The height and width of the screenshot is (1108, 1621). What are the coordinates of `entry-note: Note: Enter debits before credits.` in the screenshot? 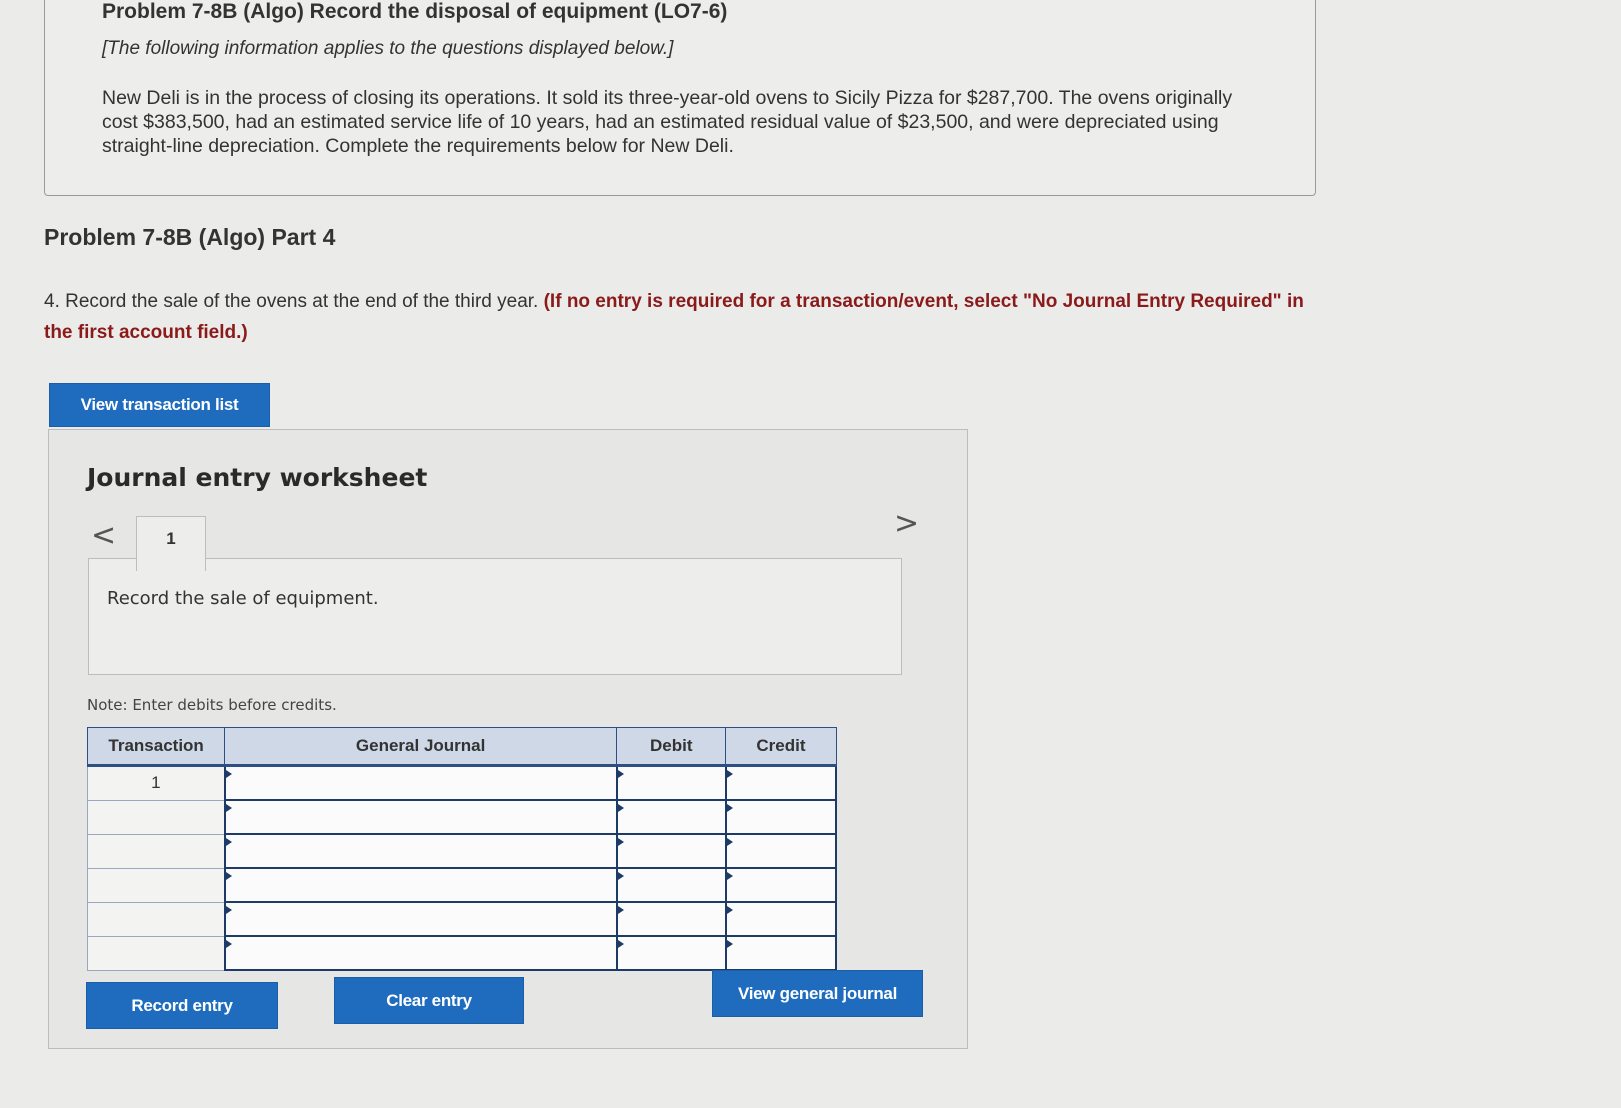 It's located at (212, 705).